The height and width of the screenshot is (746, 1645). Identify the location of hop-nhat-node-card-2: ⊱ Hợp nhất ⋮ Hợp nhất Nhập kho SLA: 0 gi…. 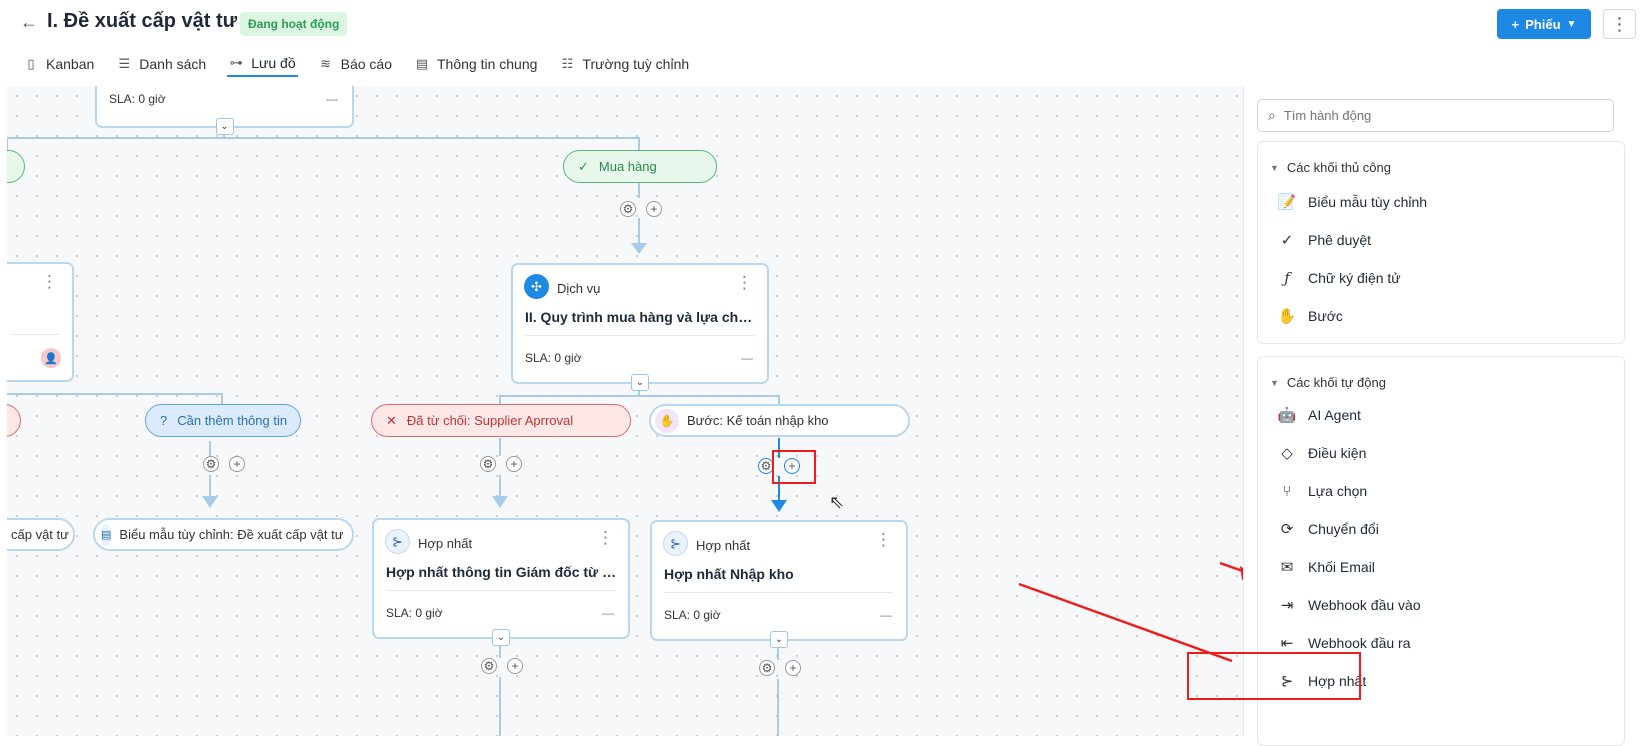
(779, 584).